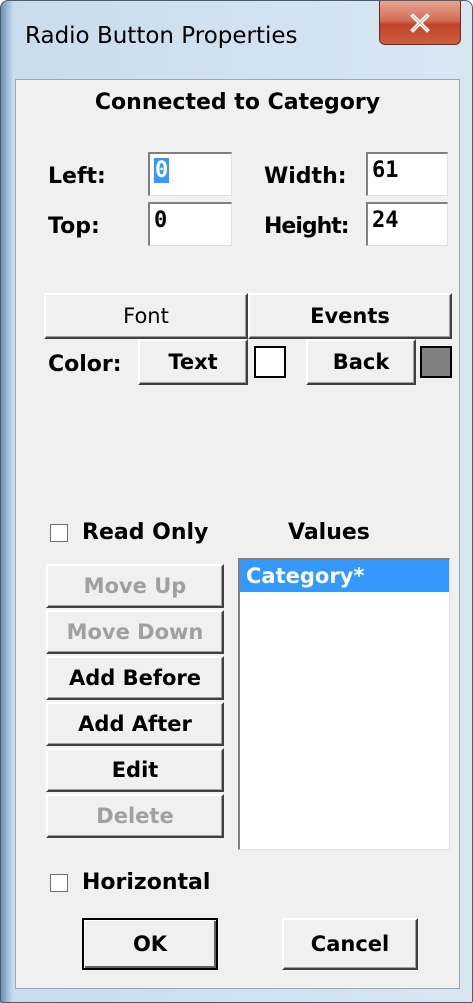 This screenshot has height=1003, width=473. Describe the element at coordinates (74, 226) in the screenshot. I see `top-label: Top:` at that location.